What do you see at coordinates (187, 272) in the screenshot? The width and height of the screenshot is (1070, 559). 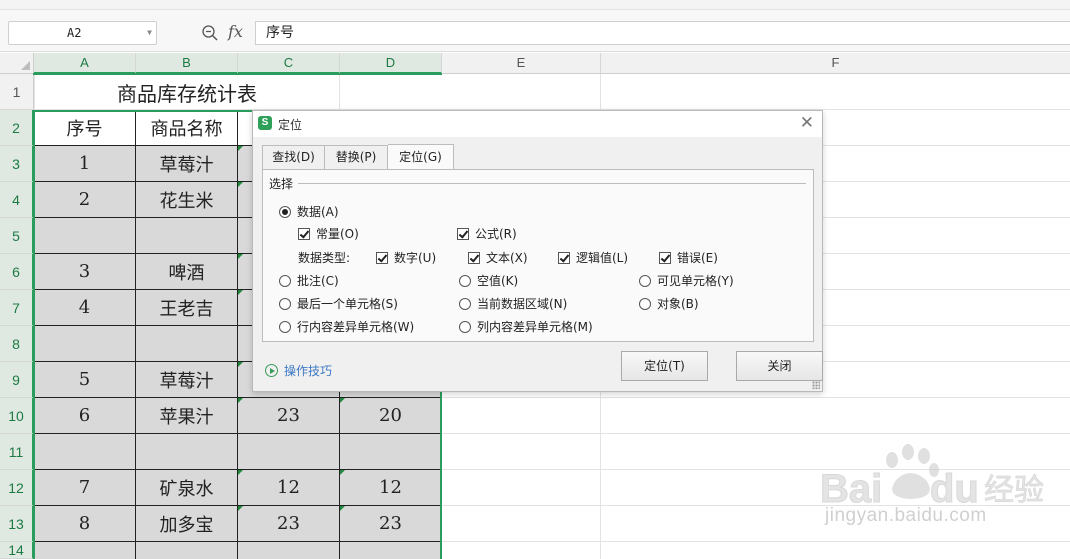 I see `cell-b6: 啤酒` at bounding box center [187, 272].